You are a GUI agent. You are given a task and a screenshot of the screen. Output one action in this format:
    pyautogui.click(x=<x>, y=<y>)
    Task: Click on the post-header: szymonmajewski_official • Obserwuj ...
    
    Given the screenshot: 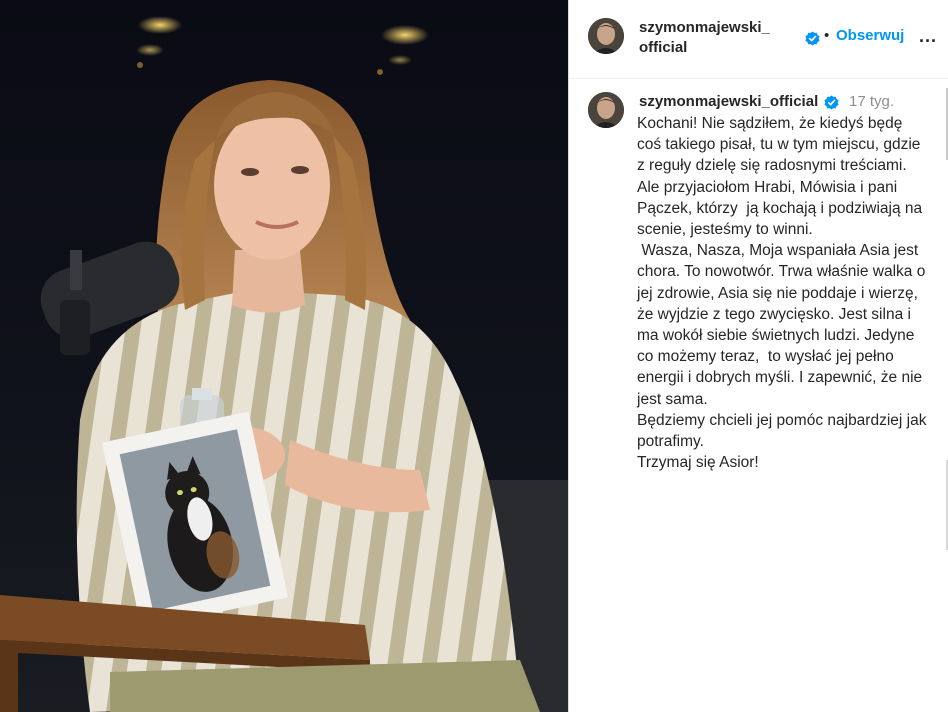 What is the action you would take?
    pyautogui.click(x=758, y=39)
    